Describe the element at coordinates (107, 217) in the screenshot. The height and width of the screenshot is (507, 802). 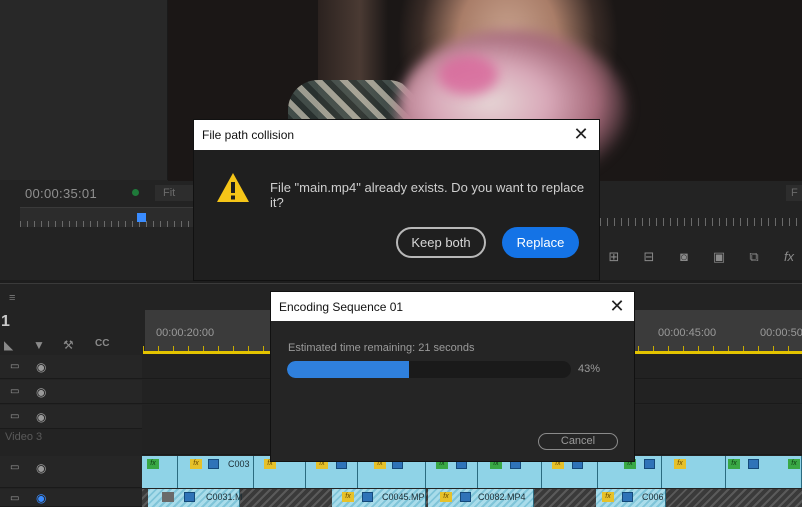
I see `source-scrubber` at that location.